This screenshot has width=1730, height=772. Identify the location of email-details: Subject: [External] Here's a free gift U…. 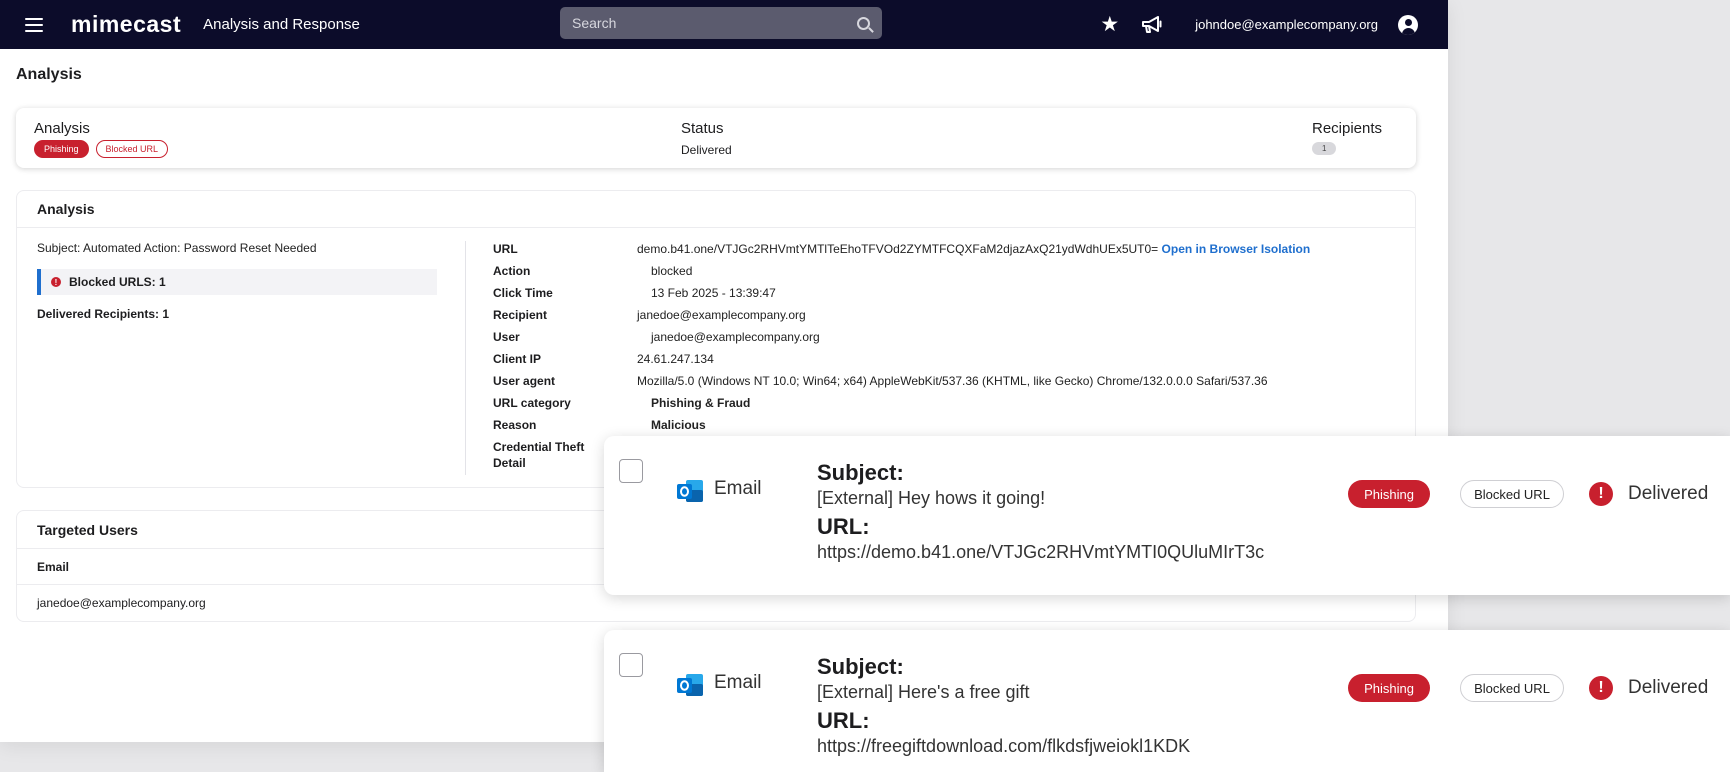
(1003, 708).